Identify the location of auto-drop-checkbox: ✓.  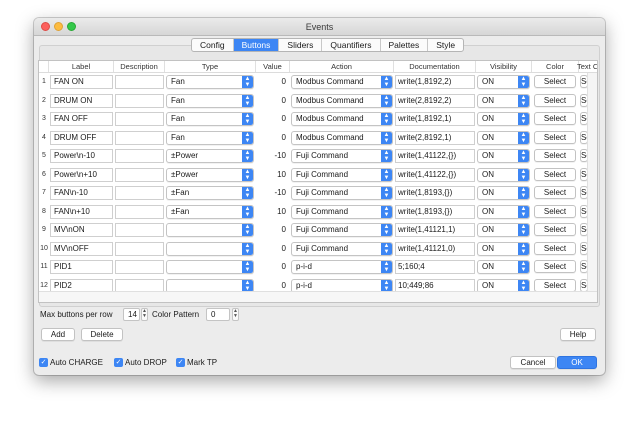
(118, 362).